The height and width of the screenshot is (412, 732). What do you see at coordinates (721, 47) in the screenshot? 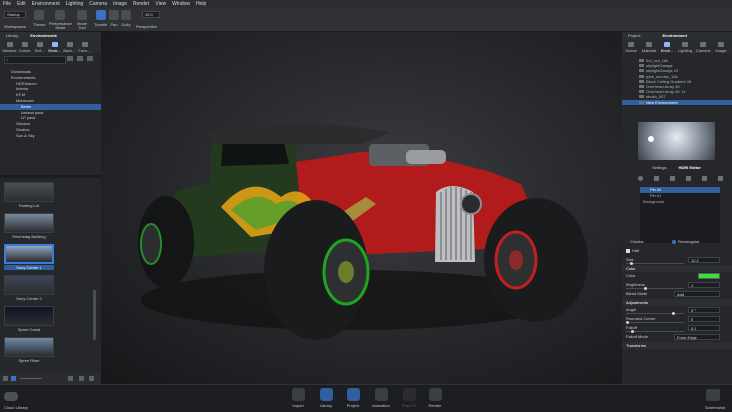
I see `project-image: Image` at bounding box center [721, 47].